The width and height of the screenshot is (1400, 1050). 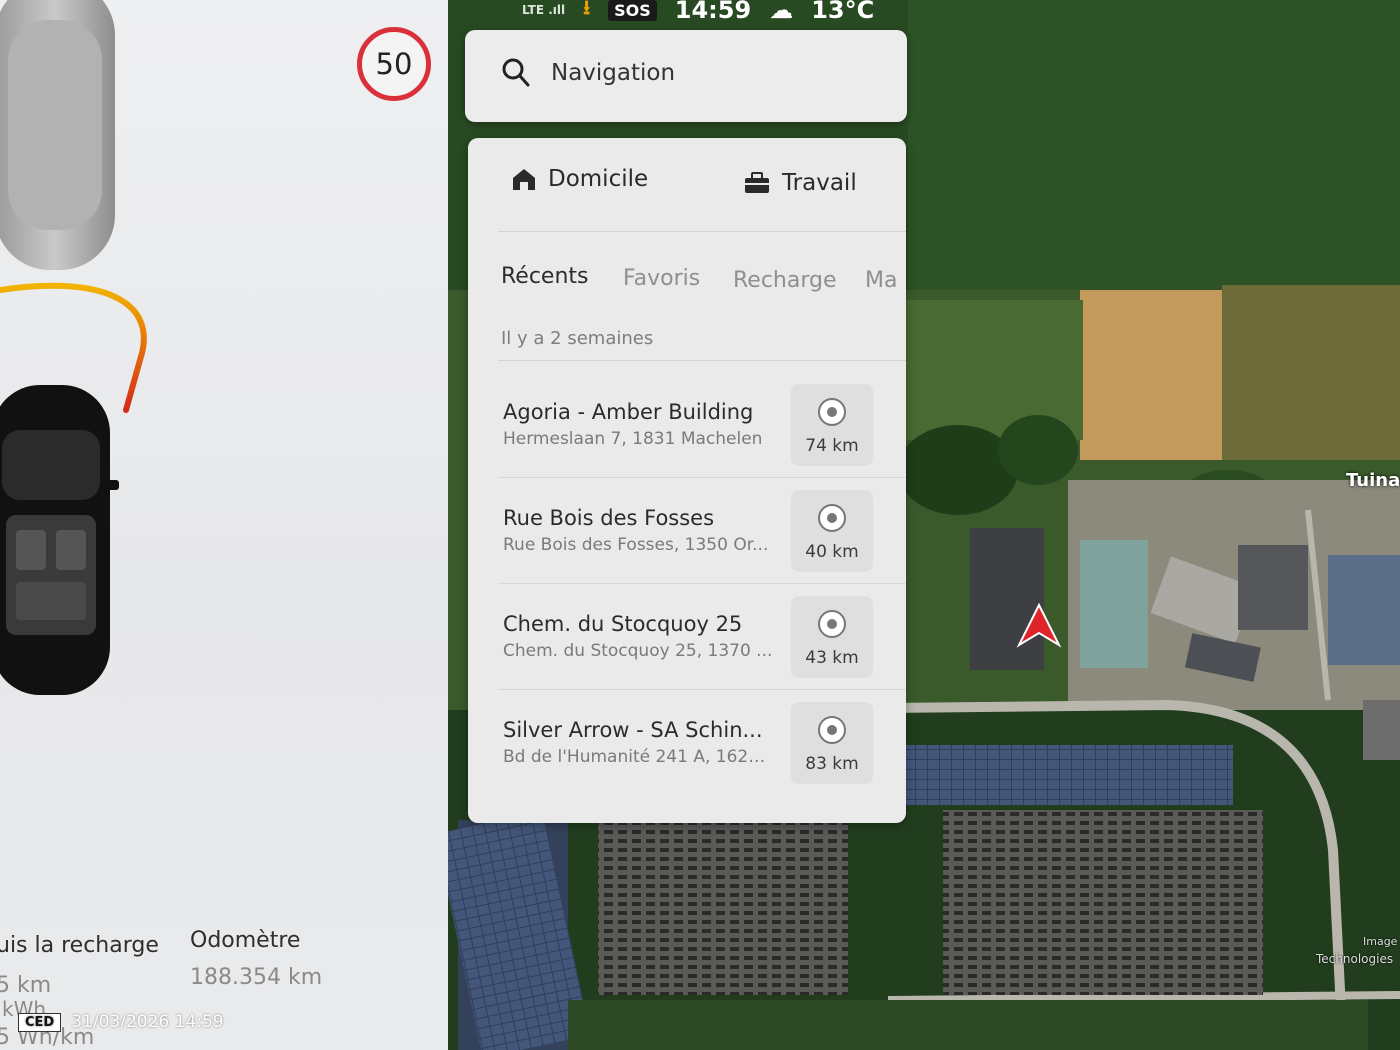 What do you see at coordinates (628, 412) in the screenshot?
I see `destination-name: Agoria - Amber Building` at bounding box center [628, 412].